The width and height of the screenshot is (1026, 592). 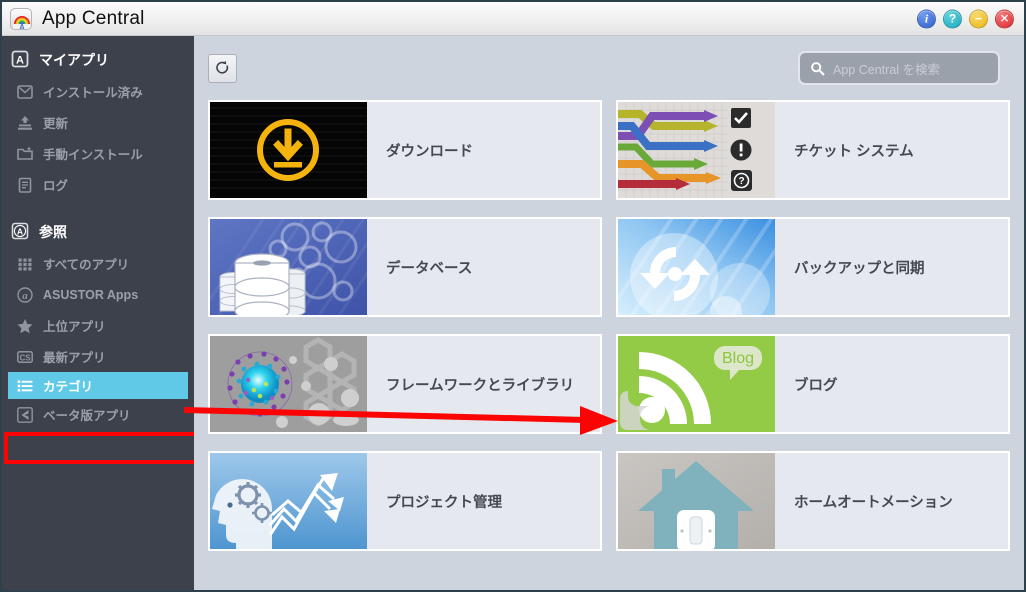 What do you see at coordinates (93, 18) in the screenshot?
I see `window-title: App Central` at bounding box center [93, 18].